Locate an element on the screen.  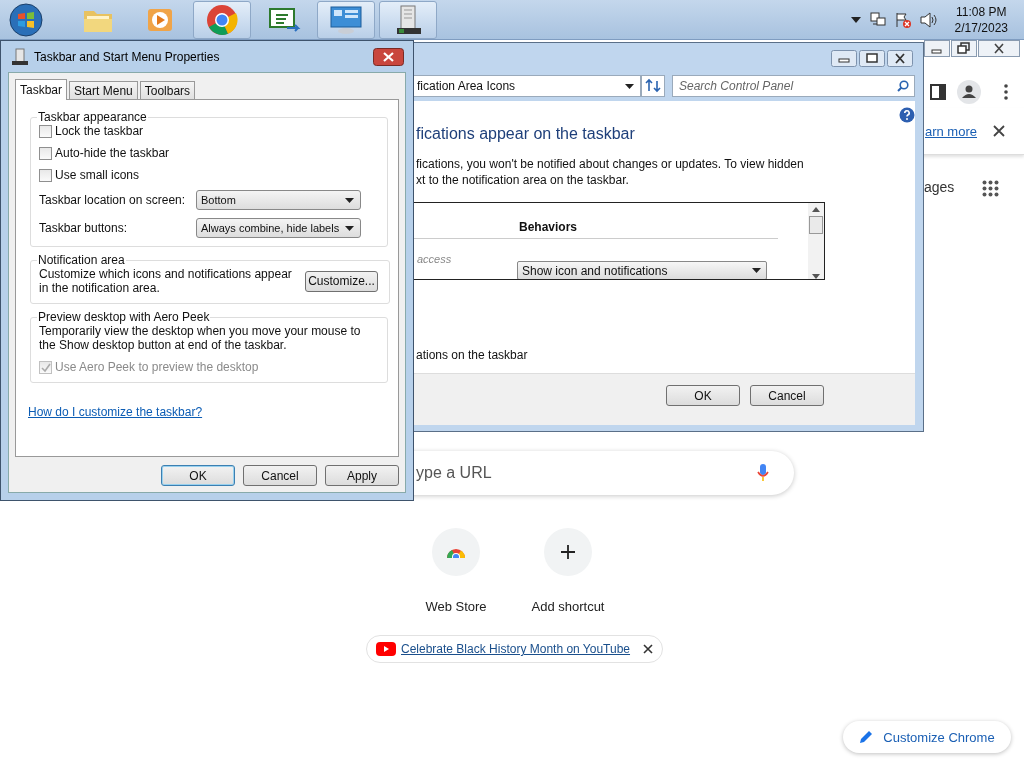
menu-icon is located at coordinates (1006, 92).